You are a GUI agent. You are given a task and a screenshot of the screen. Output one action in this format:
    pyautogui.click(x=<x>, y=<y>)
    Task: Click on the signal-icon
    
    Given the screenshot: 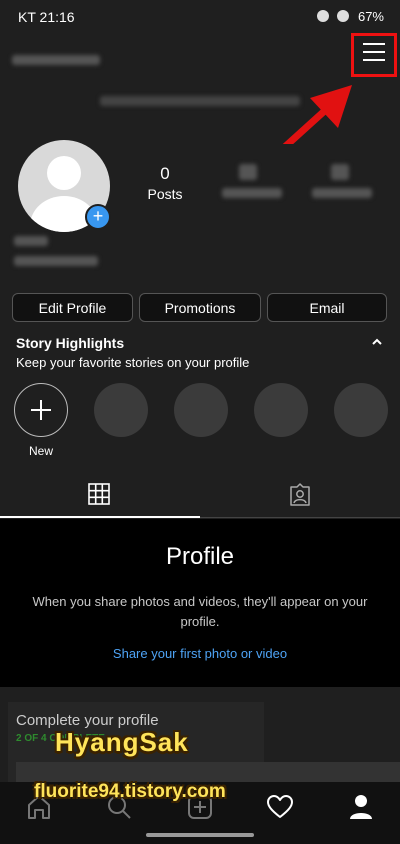 What is the action you would take?
    pyautogui.click(x=322, y=16)
    